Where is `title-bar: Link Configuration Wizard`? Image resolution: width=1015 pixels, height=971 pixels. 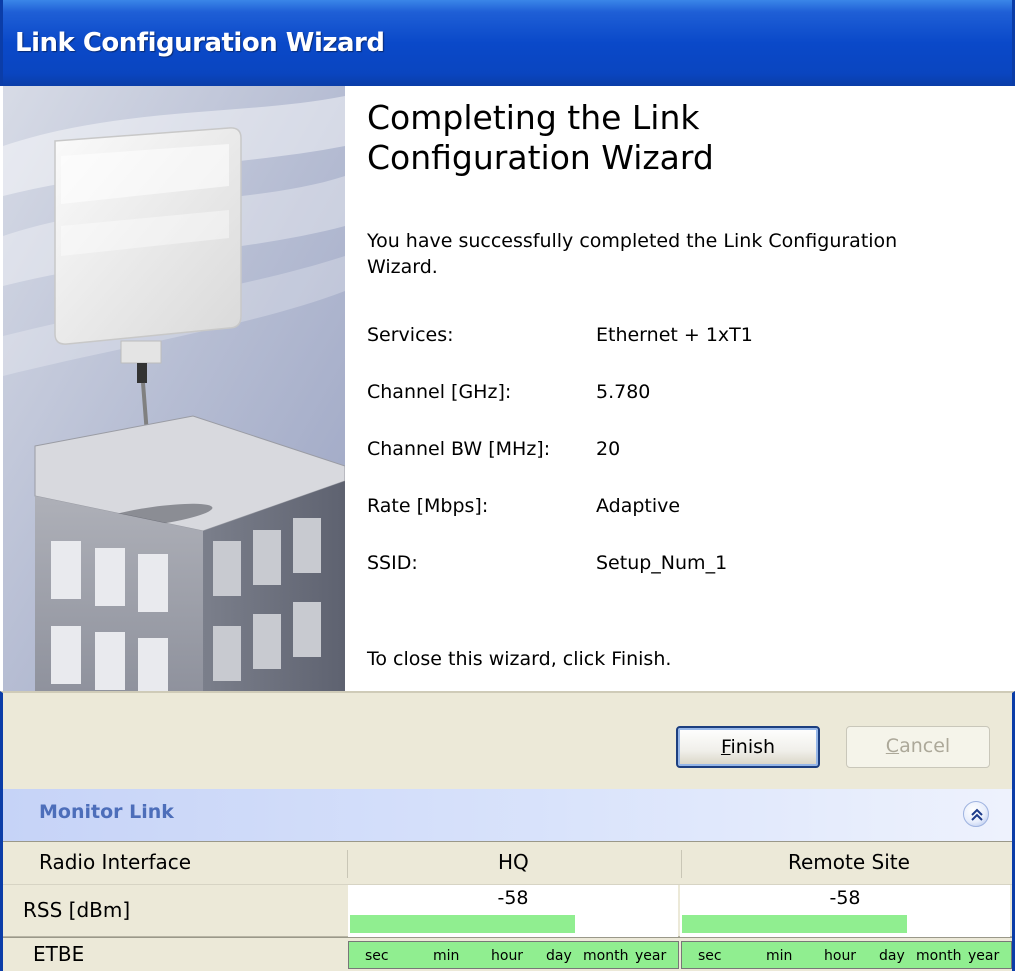
title-bar: Link Configuration Wizard is located at coordinates (507, 43).